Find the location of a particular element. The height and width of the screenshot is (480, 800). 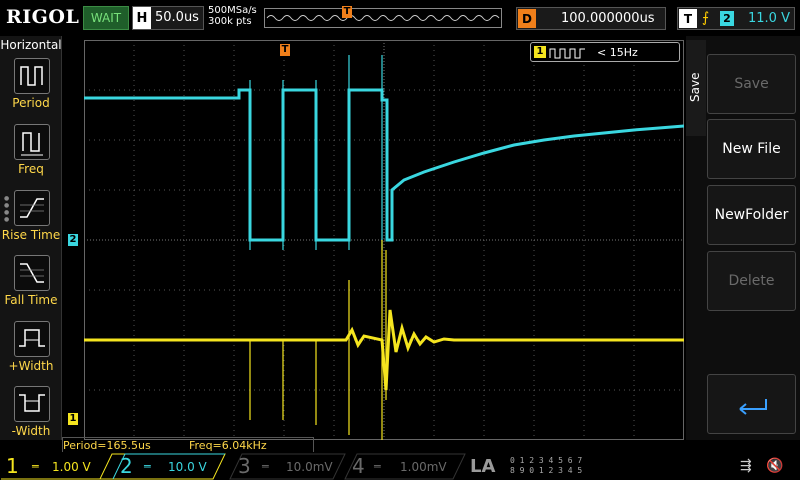

ch3-scale: 10.0mV is located at coordinates (309, 467).